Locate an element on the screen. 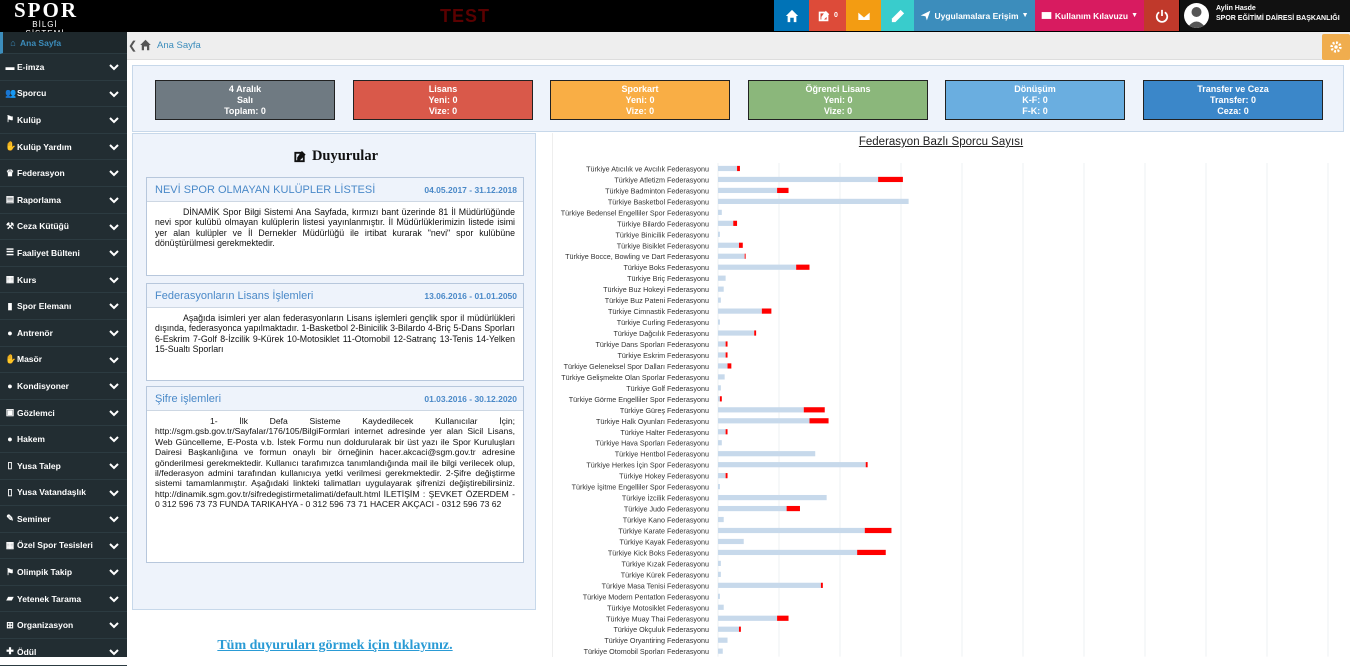 Image resolution: width=1350 pixels, height=666 pixels. sidebar-item-spor-elemani: ▮ Spor Elemanı is located at coordinates (63, 306).